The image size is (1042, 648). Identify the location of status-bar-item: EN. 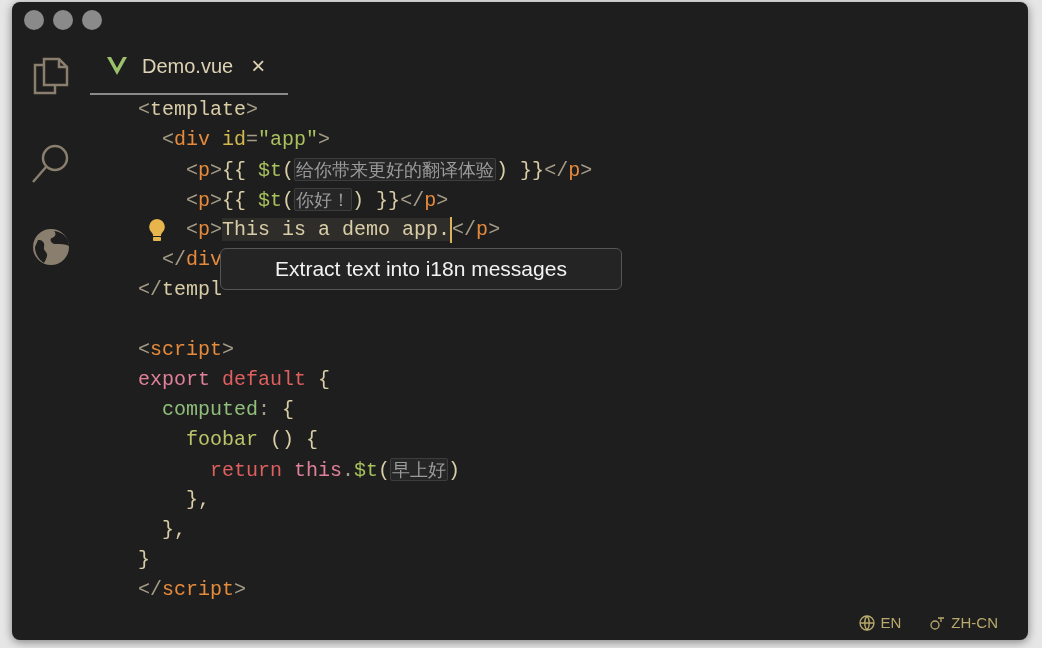
(880, 622).